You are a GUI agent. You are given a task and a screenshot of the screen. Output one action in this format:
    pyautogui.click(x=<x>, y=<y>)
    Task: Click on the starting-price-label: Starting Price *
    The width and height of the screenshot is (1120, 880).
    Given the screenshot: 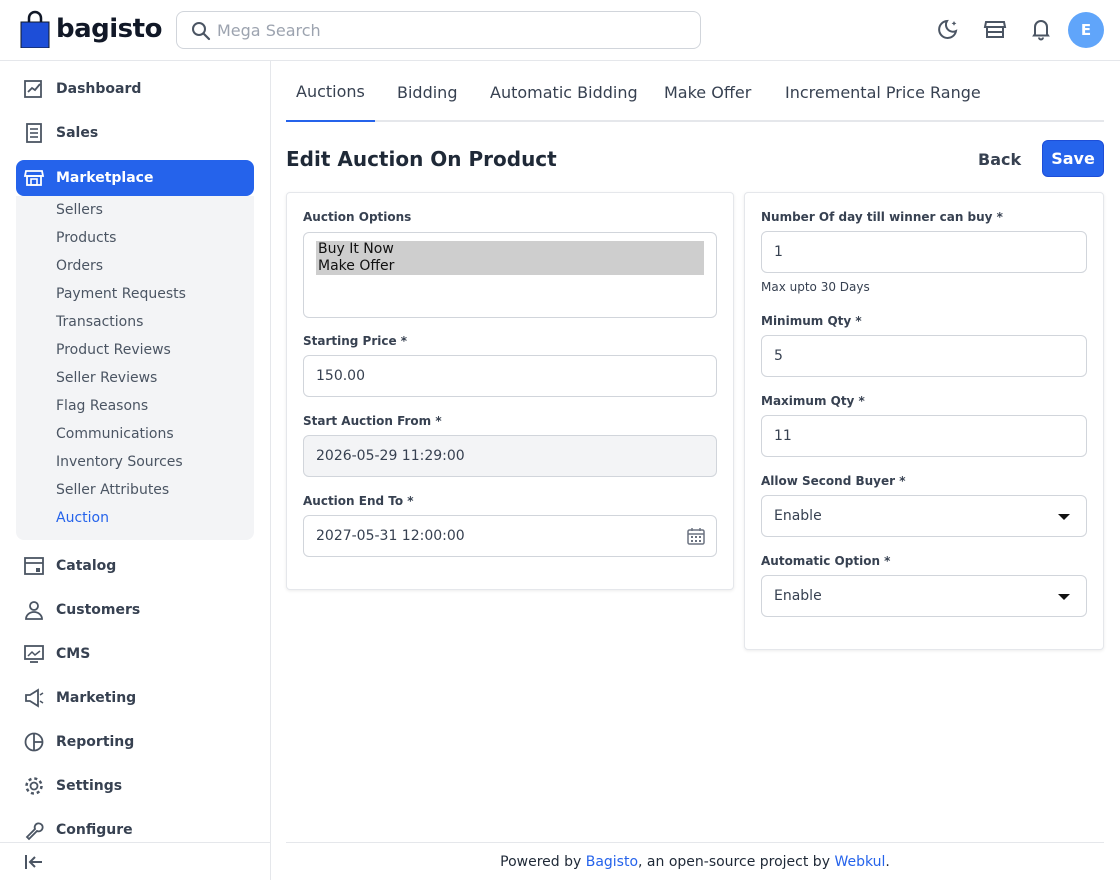 What is the action you would take?
    pyautogui.click(x=355, y=341)
    